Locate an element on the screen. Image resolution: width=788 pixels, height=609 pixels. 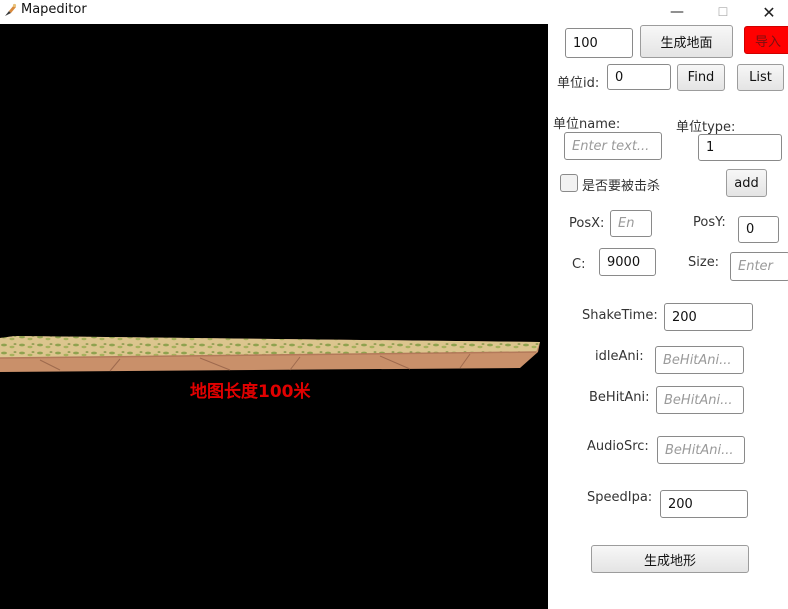
c-input: 9000 is located at coordinates (627, 262).